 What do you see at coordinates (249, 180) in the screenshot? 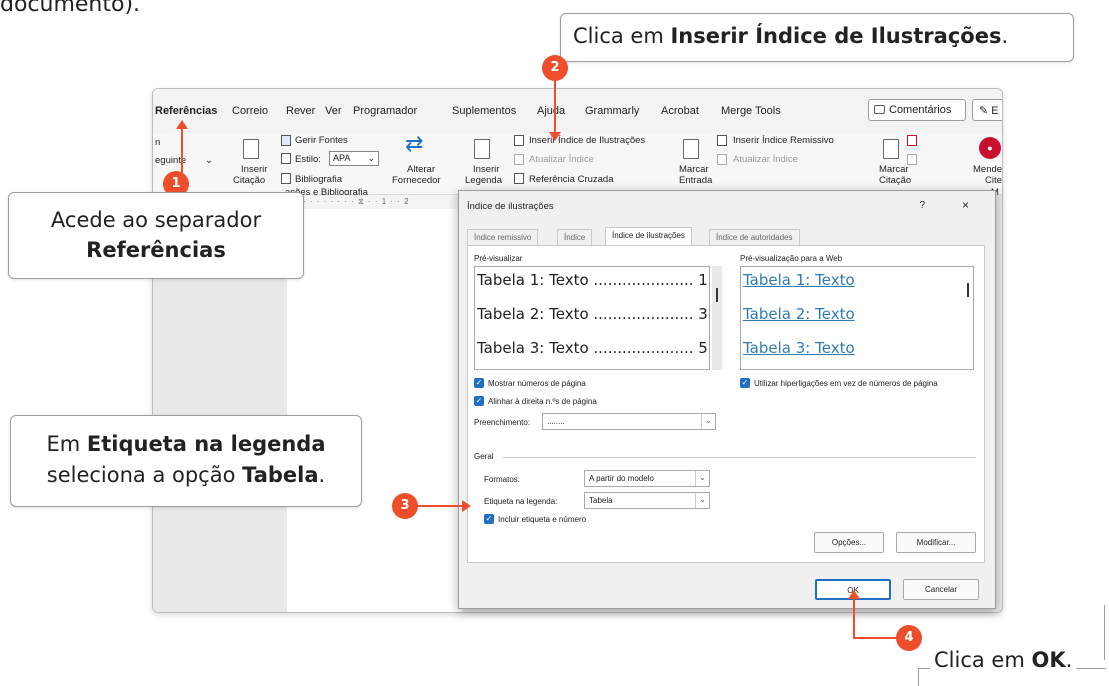
I see `insert-citation-label-2: Citação` at bounding box center [249, 180].